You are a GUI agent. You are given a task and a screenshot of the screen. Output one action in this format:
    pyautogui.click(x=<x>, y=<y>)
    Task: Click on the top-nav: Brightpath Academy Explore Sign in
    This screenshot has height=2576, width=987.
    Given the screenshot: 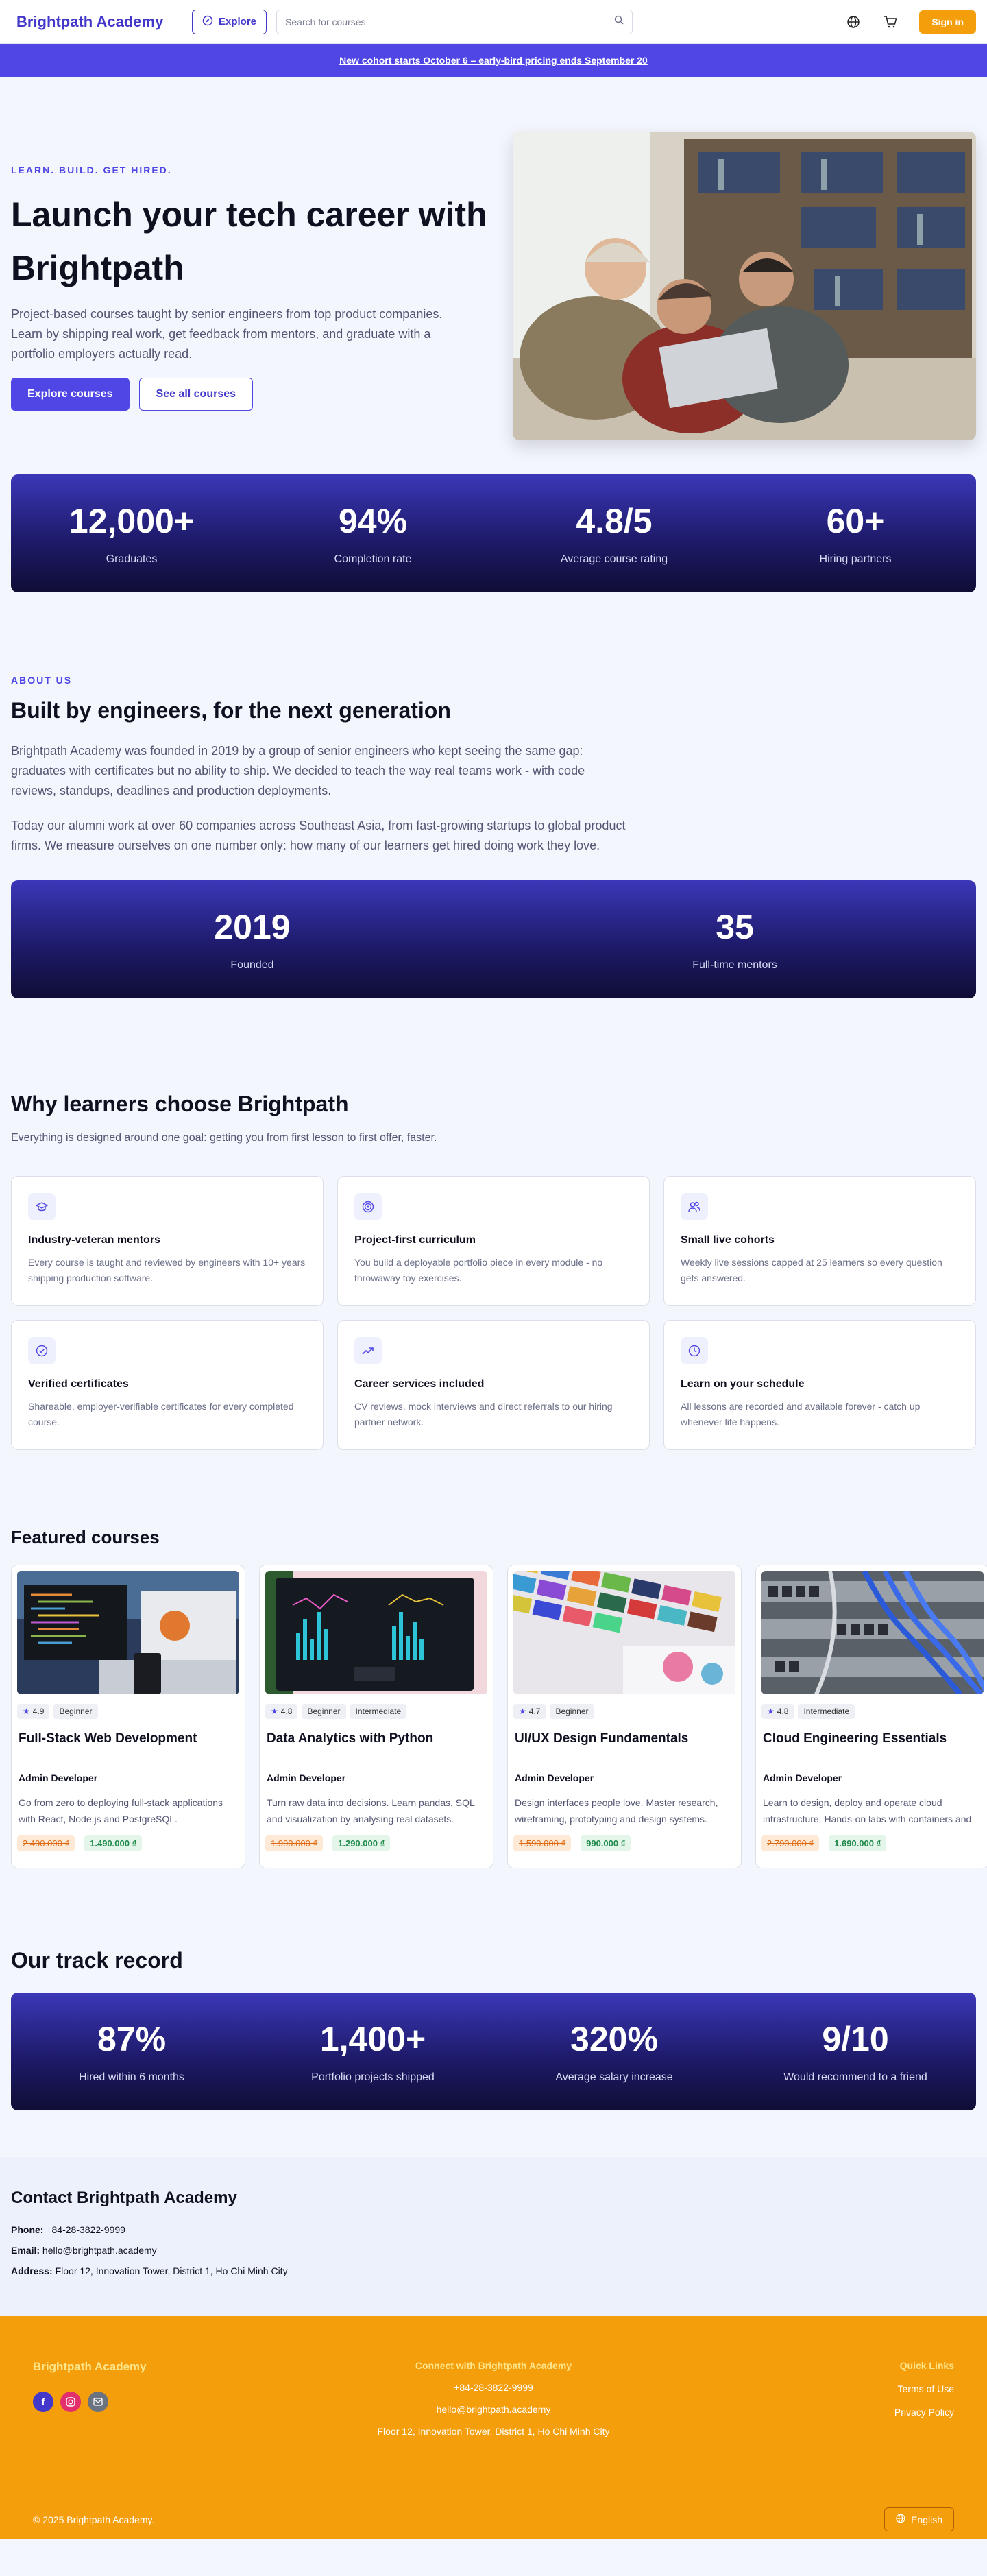 What is the action you would take?
    pyautogui.click(x=493, y=22)
    